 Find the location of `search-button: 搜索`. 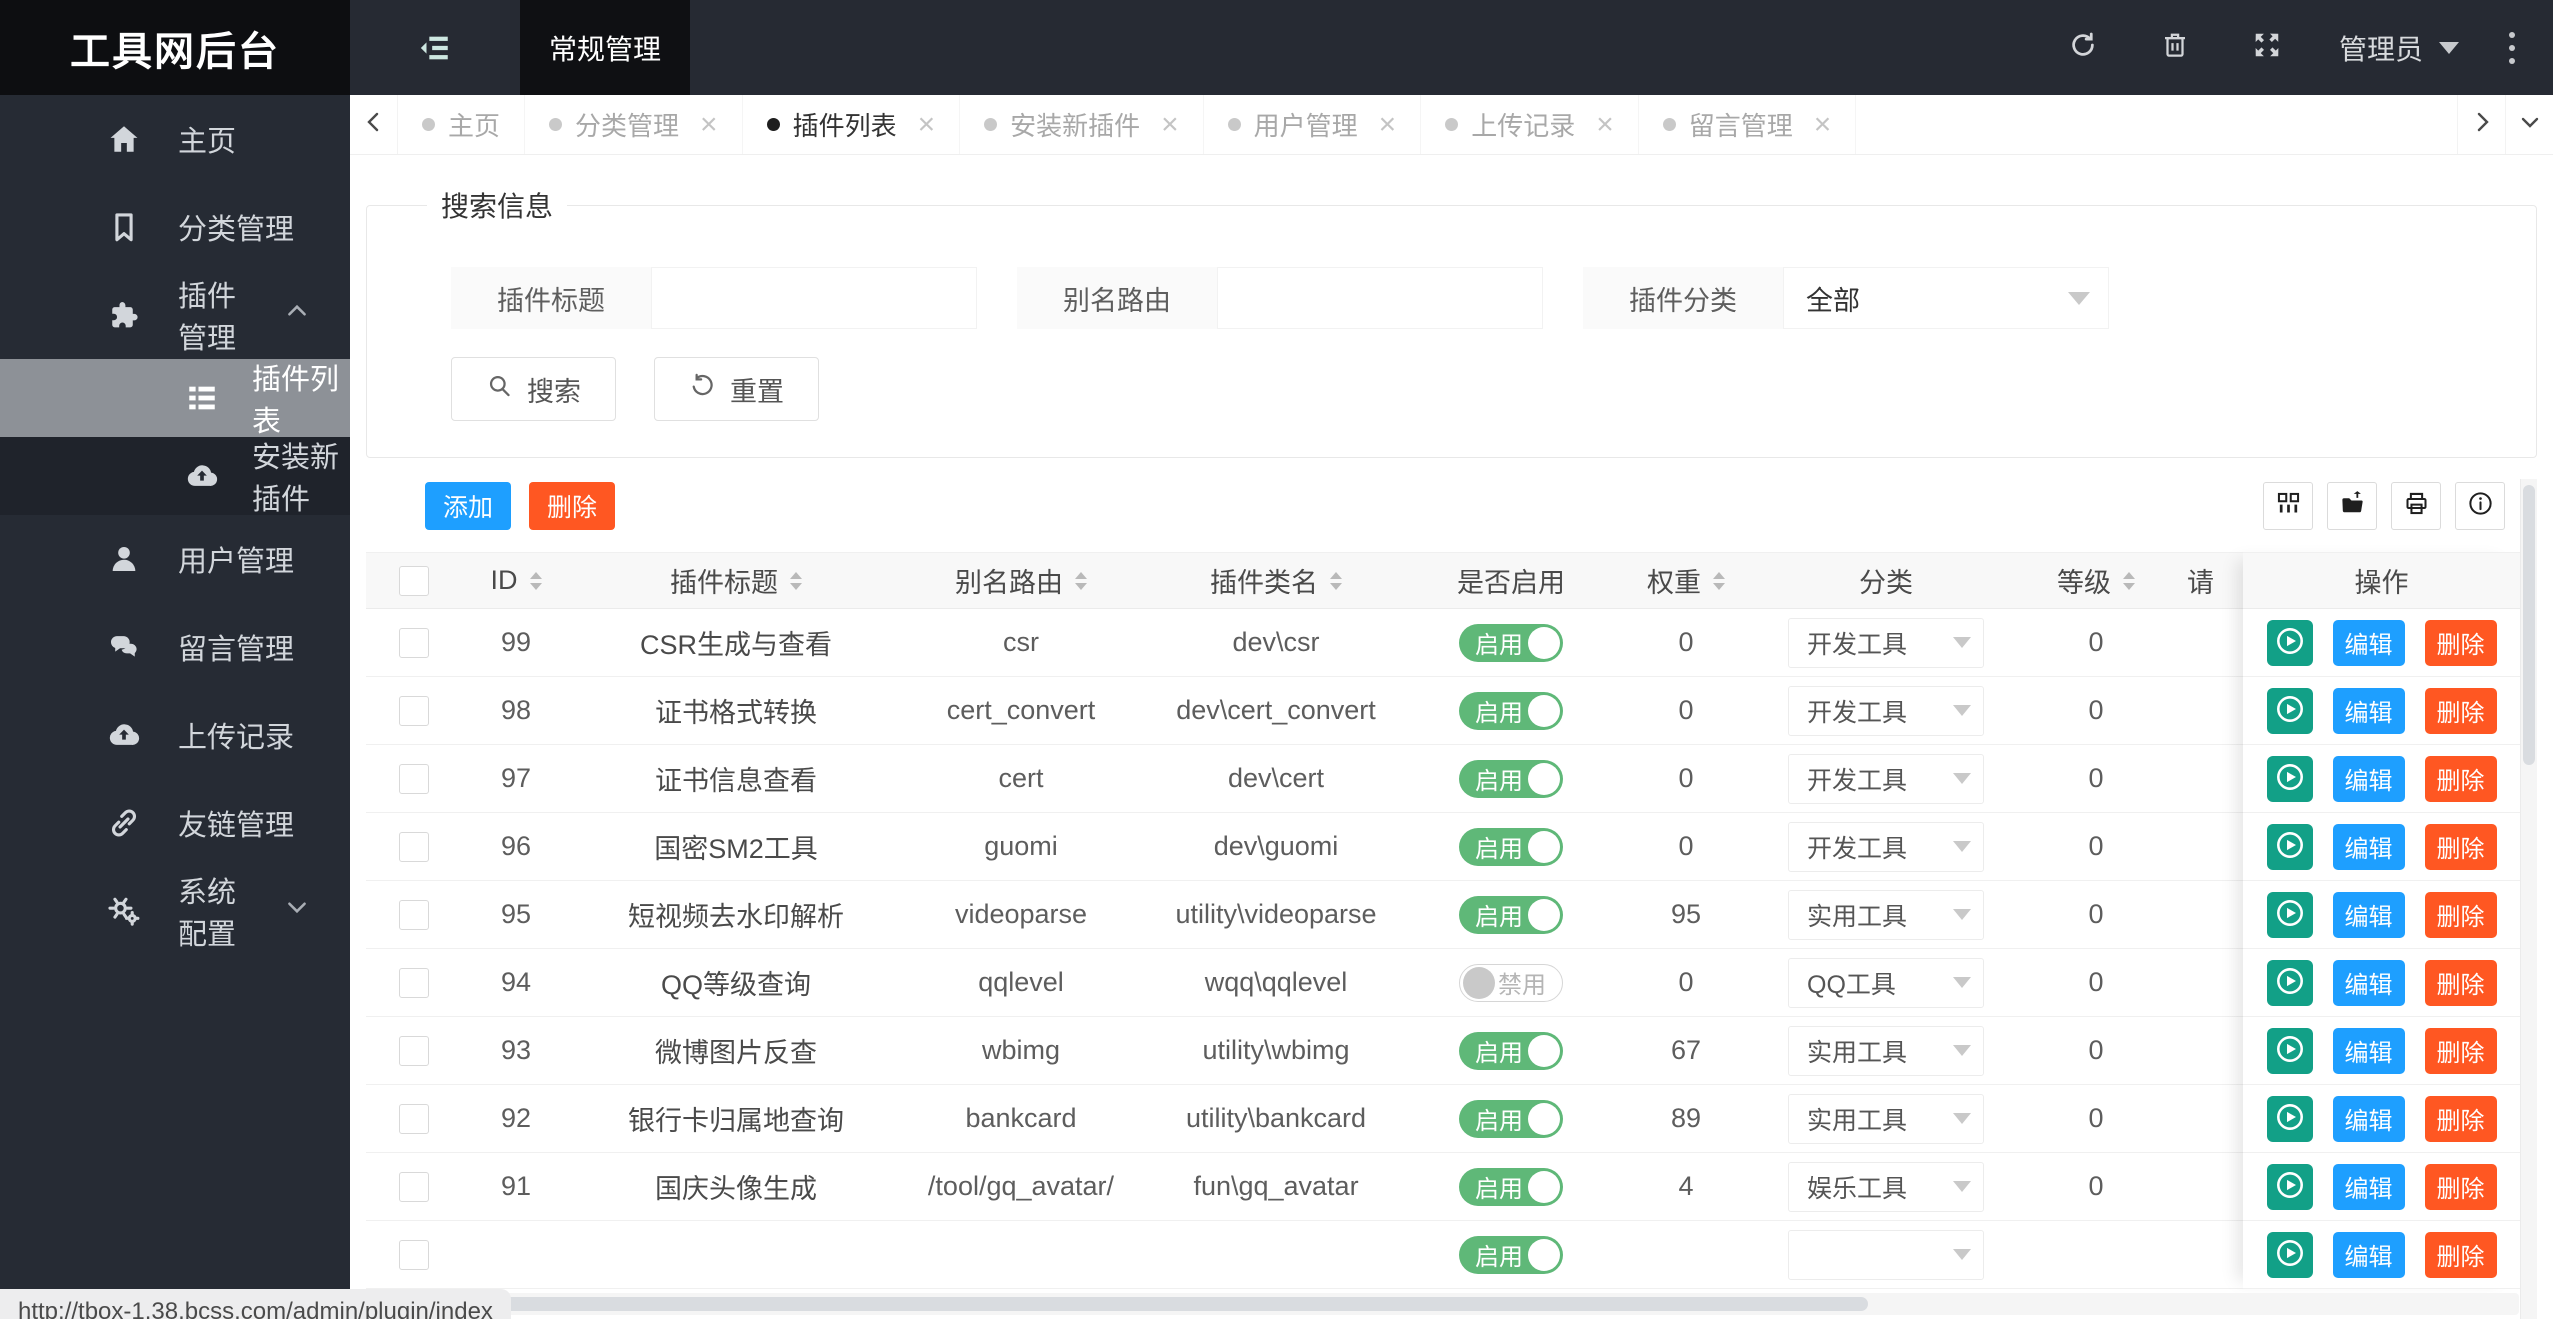

search-button: 搜索 is located at coordinates (533, 389).